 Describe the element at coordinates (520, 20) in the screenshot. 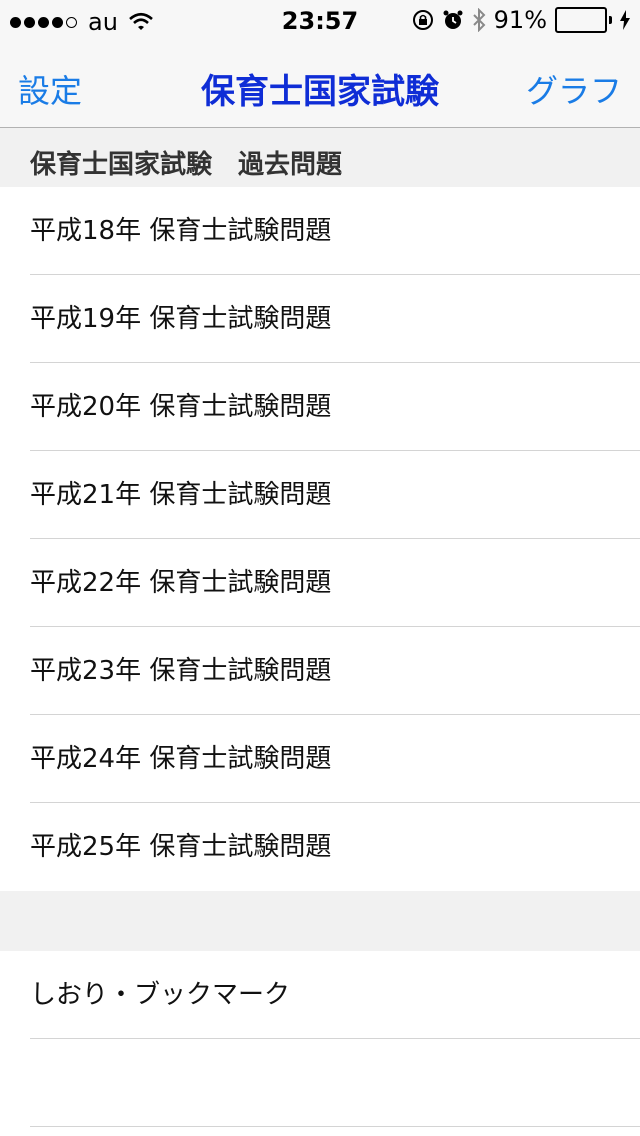

I see `battery-percent: 91%` at that location.